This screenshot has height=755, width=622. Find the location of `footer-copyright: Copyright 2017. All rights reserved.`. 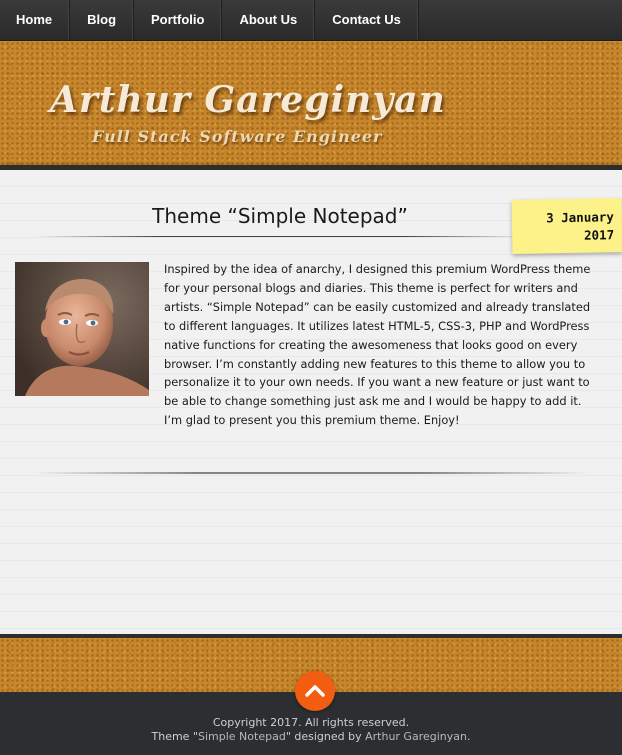

footer-copyright: Copyright 2017. All rights reserved. is located at coordinates (311, 722).